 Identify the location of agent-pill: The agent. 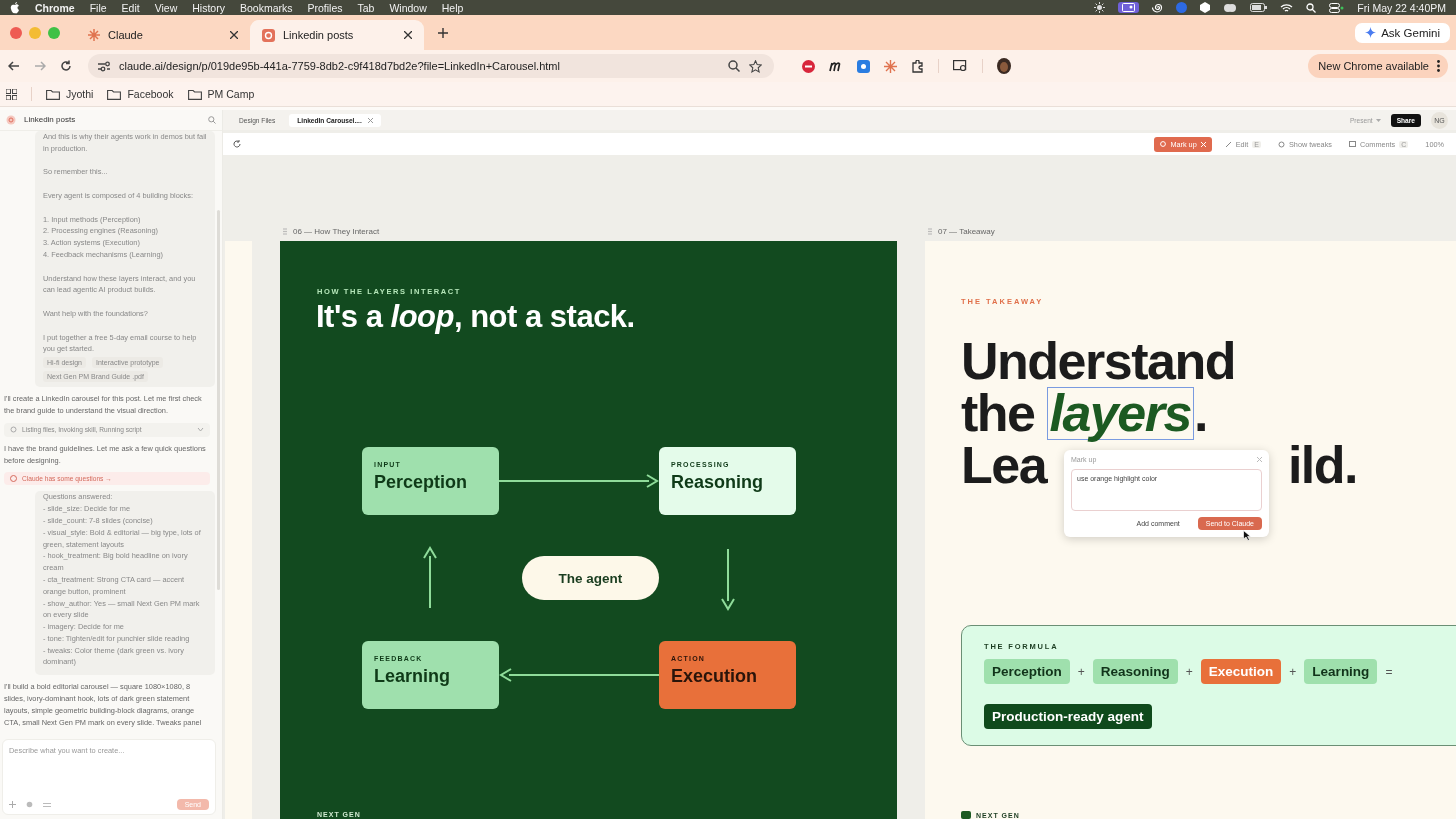
(590, 578).